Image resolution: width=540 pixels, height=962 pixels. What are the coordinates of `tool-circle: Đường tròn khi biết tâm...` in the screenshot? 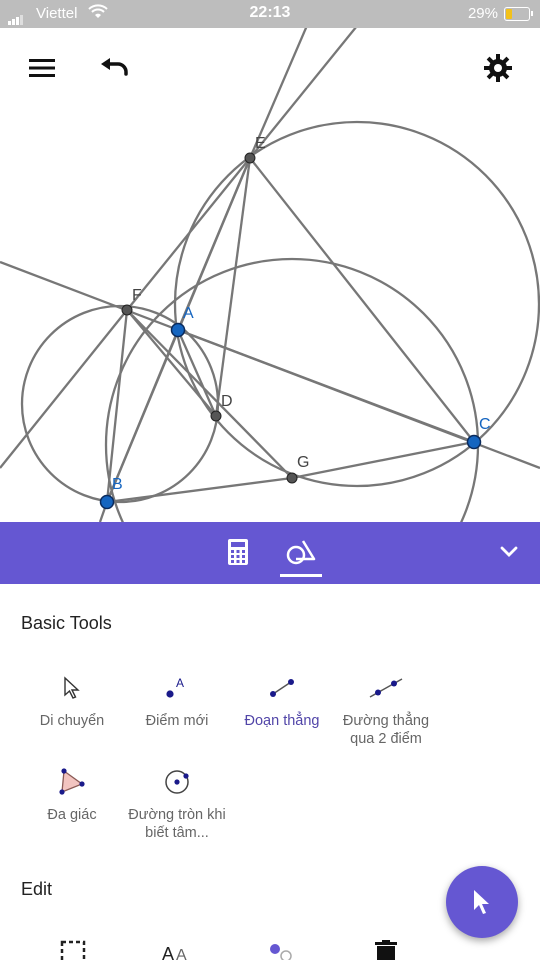 It's located at (177, 802).